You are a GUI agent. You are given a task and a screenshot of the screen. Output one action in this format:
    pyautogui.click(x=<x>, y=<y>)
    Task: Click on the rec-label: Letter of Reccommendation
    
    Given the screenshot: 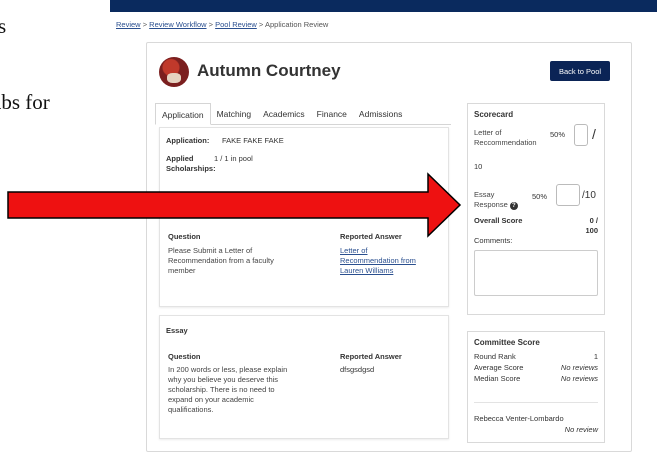 What is the action you would take?
    pyautogui.click(x=505, y=137)
    